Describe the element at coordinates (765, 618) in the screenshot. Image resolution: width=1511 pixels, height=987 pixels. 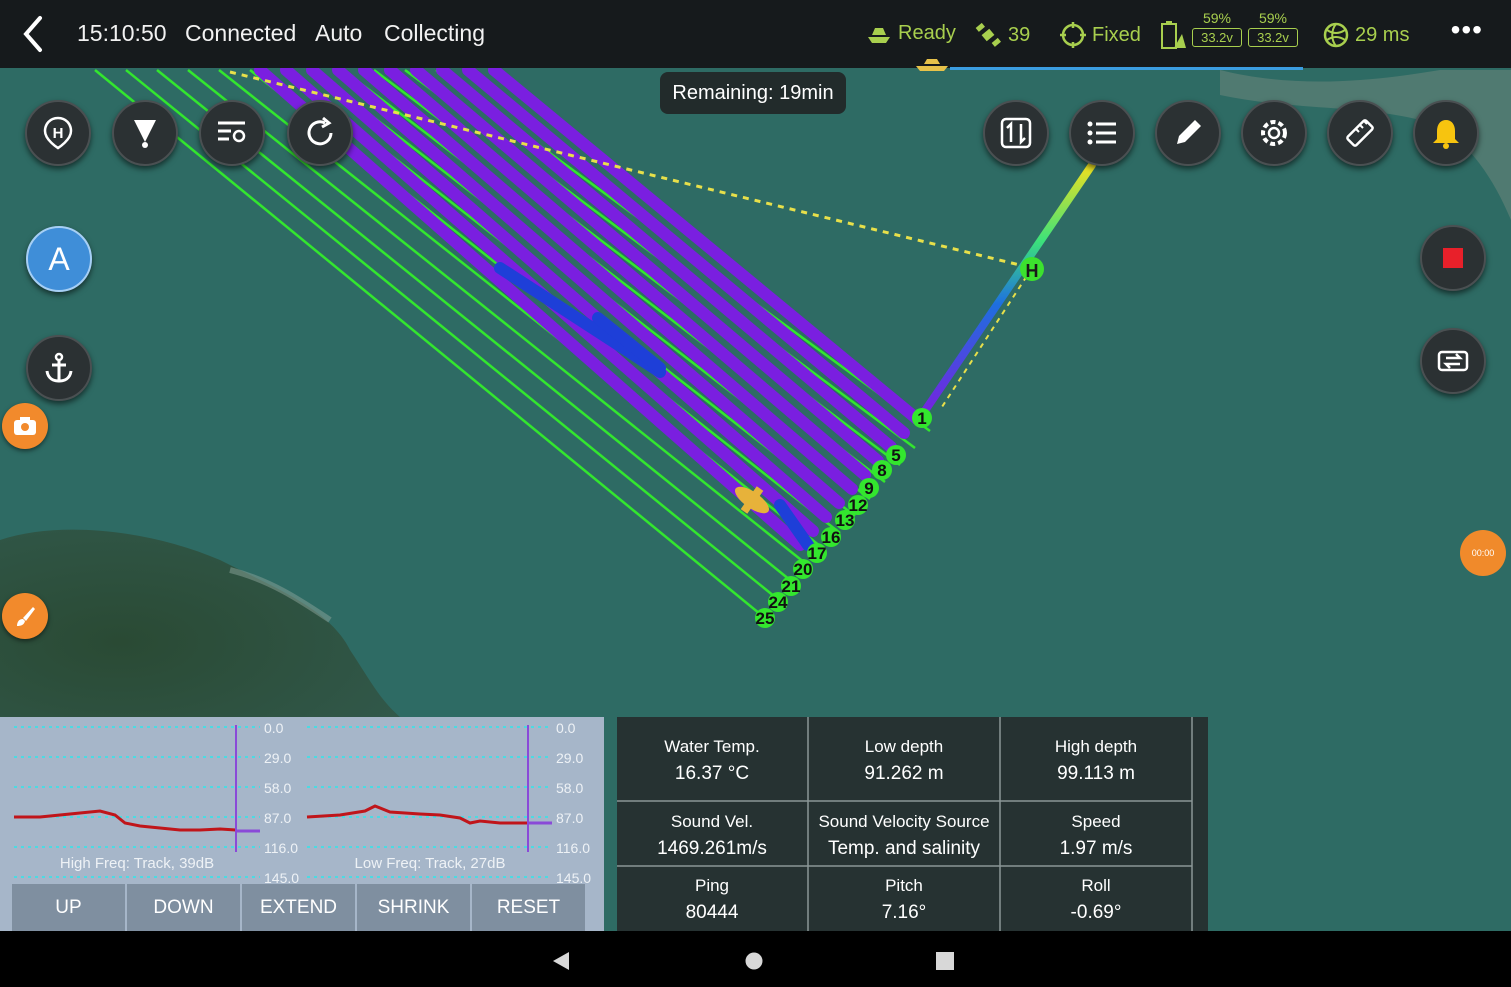
I see `line-number-label: 25` at that location.